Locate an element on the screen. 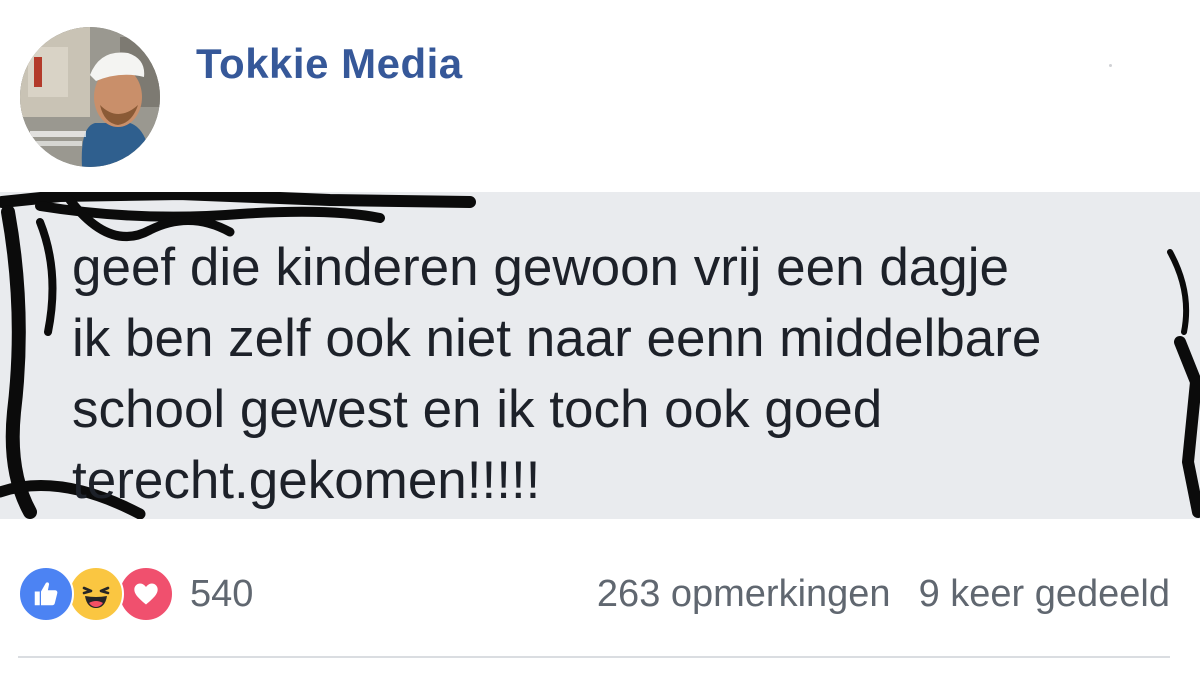  comments-count-link: 263 opmerkingen is located at coordinates (744, 594).